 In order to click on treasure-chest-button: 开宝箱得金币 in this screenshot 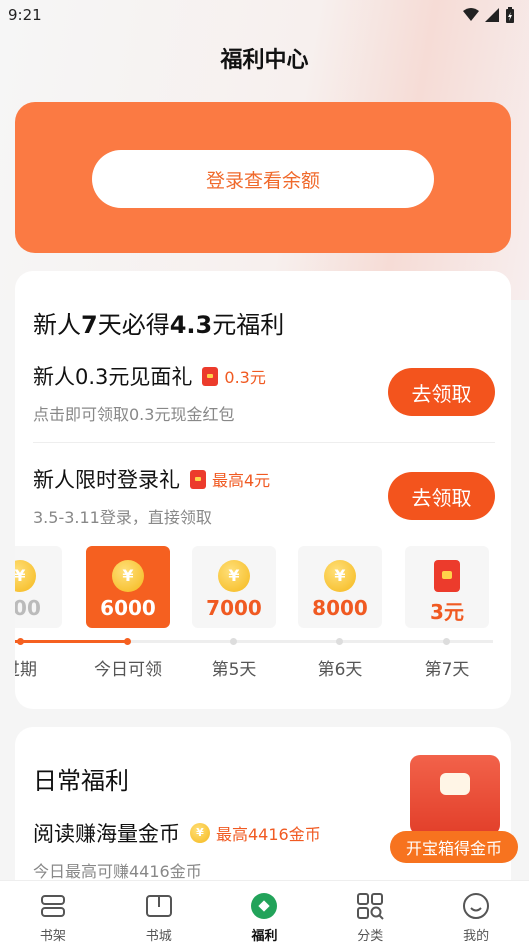, I will do `click(454, 810)`.